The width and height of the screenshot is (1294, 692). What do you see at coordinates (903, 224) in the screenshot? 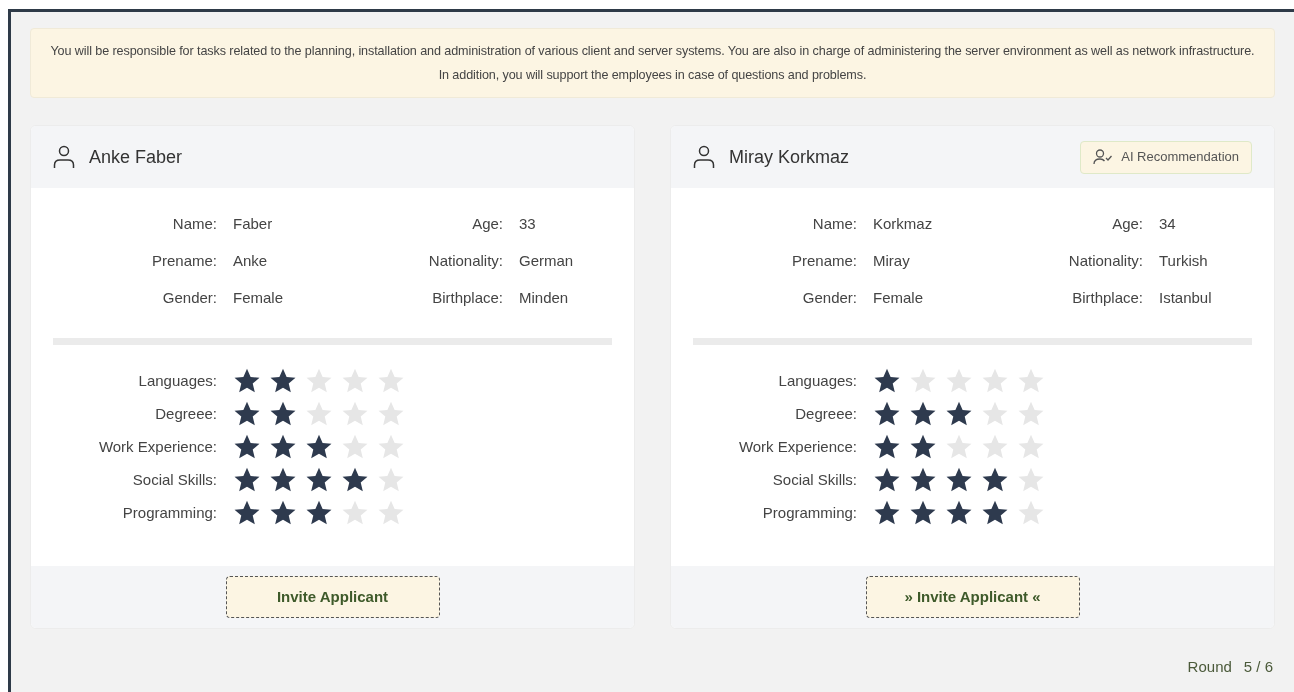
I see `field-value: Korkmaz` at bounding box center [903, 224].